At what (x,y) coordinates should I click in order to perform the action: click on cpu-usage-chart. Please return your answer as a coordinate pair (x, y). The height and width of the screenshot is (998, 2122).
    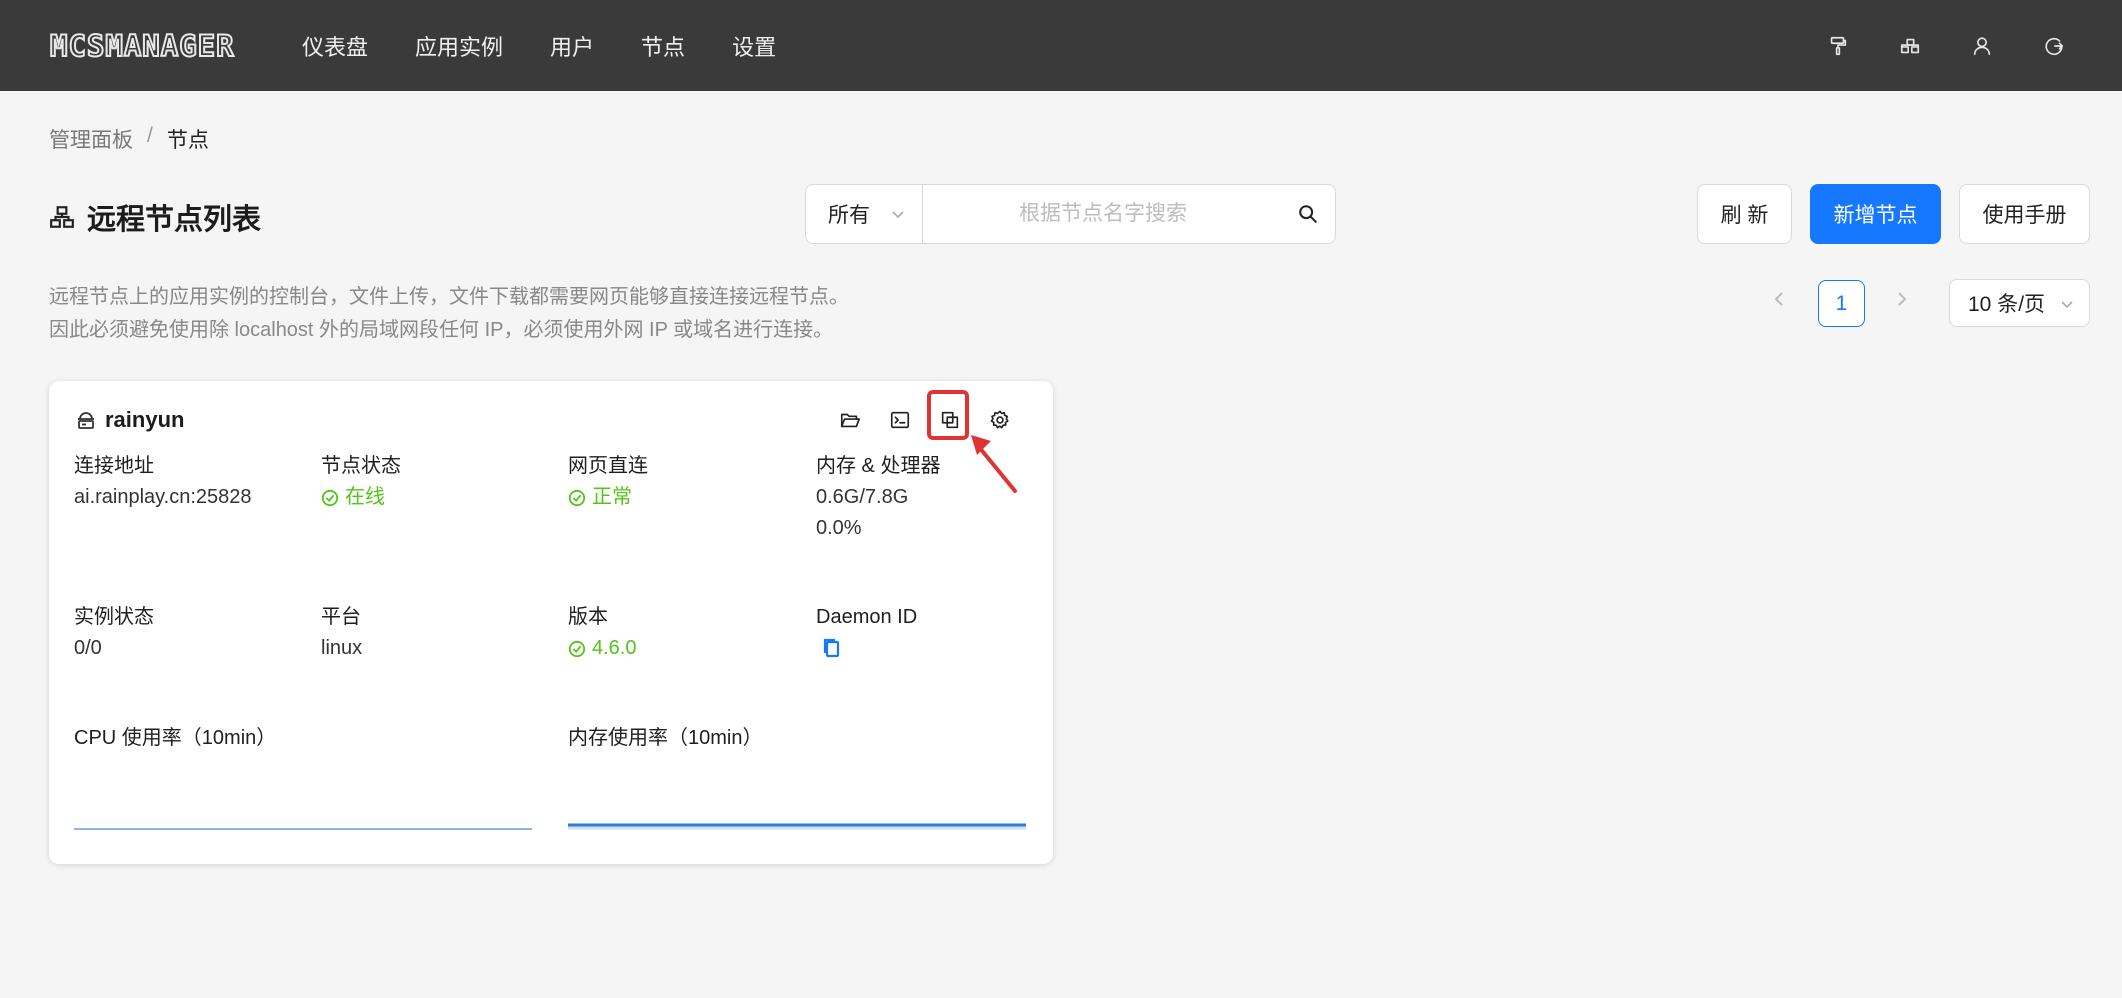
    Looking at the image, I should click on (303, 829).